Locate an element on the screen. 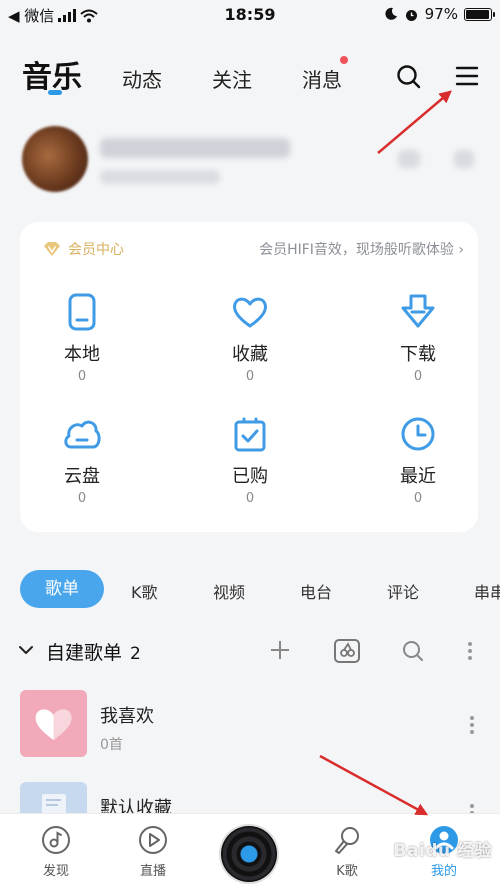 Image resolution: width=500 pixels, height=889 pixels. section-title: 自建歌单 2 is located at coordinates (93, 651).